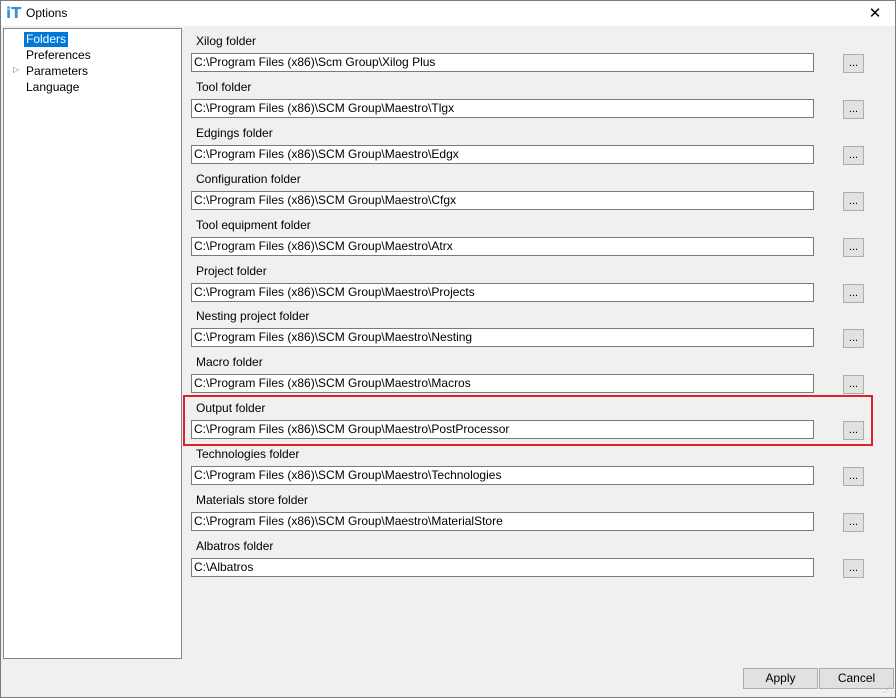 This screenshot has height=698, width=896. What do you see at coordinates (780, 678) in the screenshot?
I see `apply-button: Apply` at bounding box center [780, 678].